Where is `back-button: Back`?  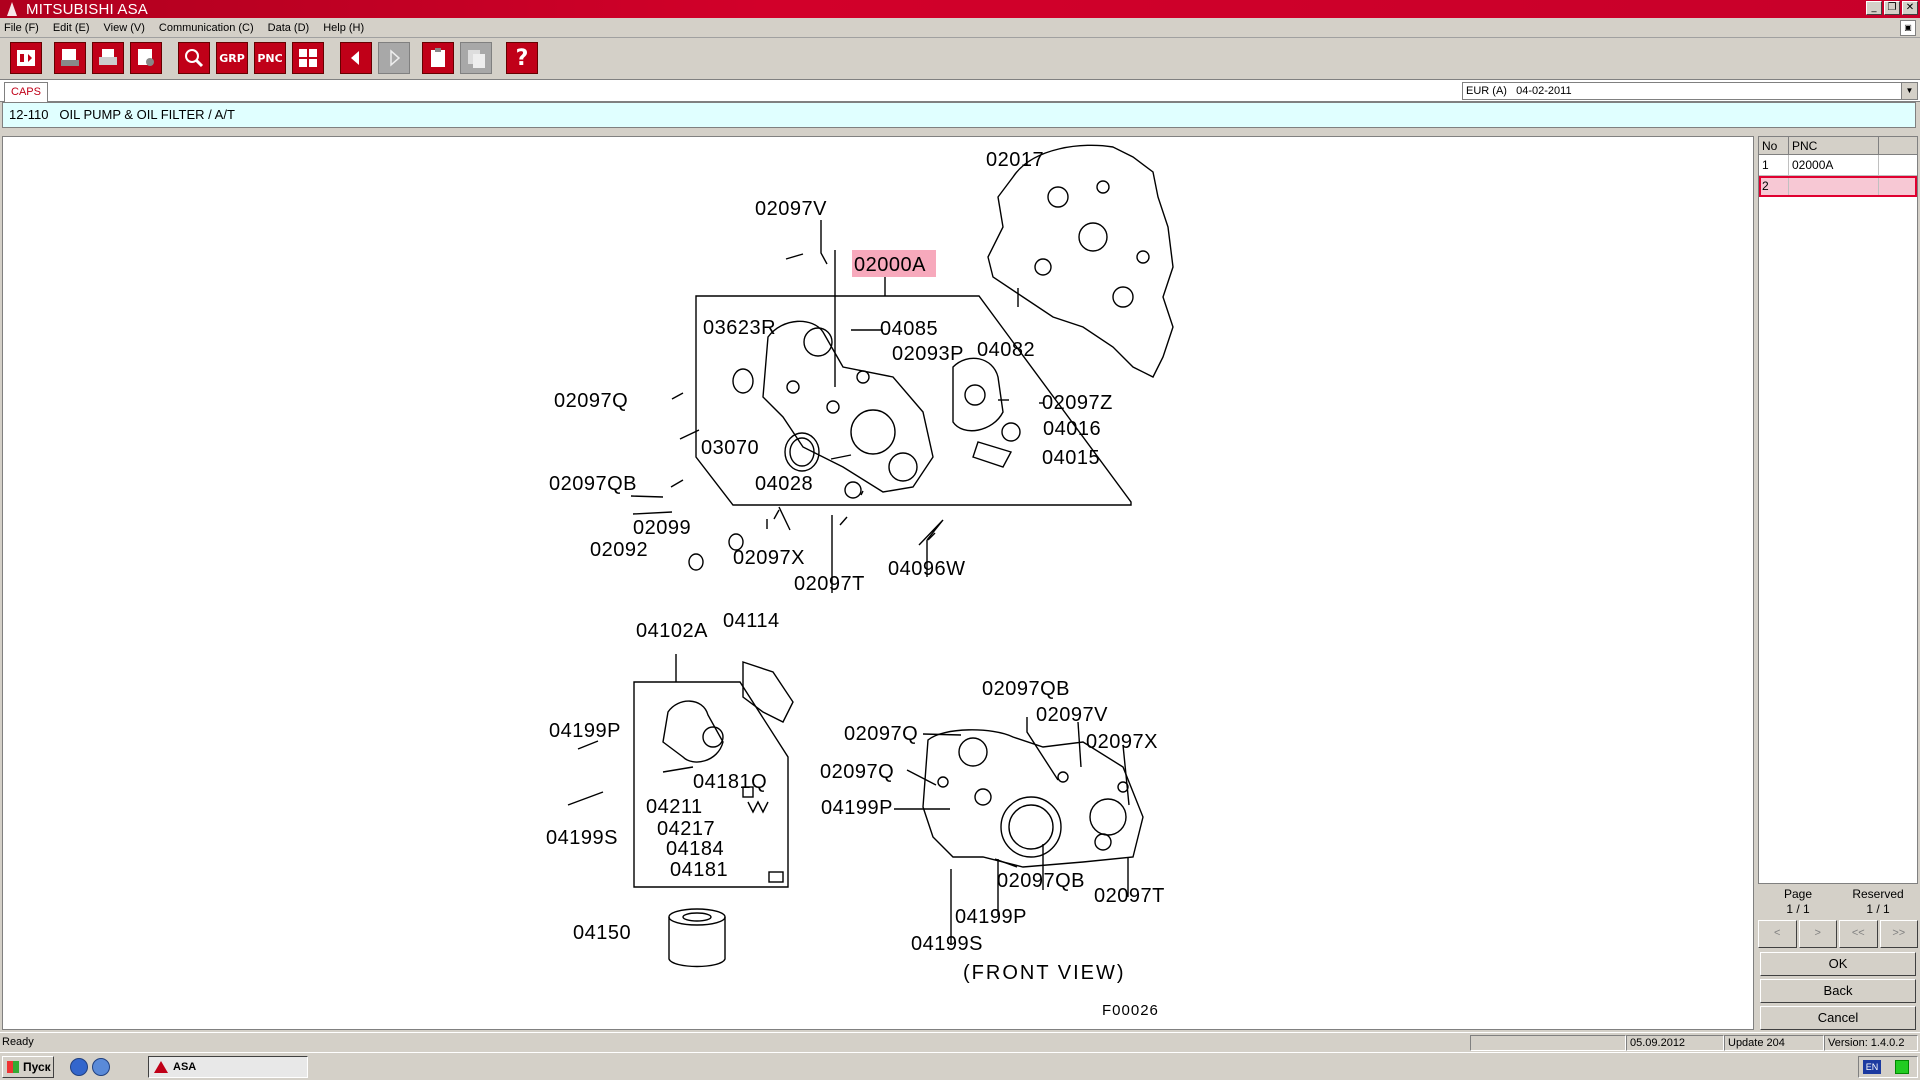
back-button: Back is located at coordinates (1838, 991).